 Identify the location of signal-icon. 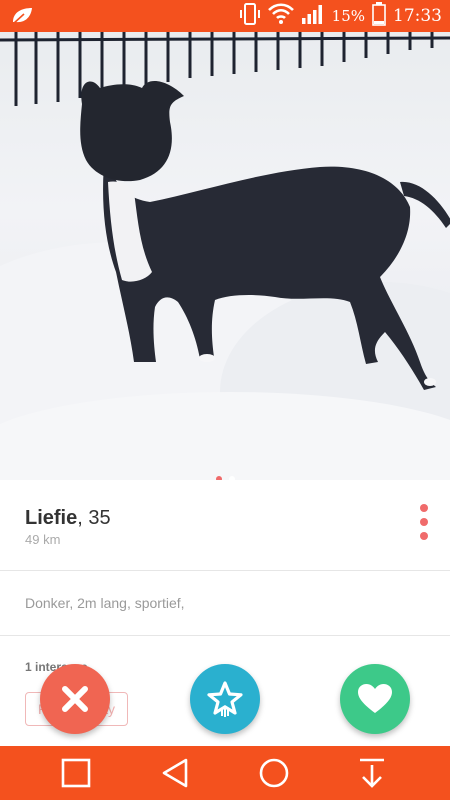
(313, 16).